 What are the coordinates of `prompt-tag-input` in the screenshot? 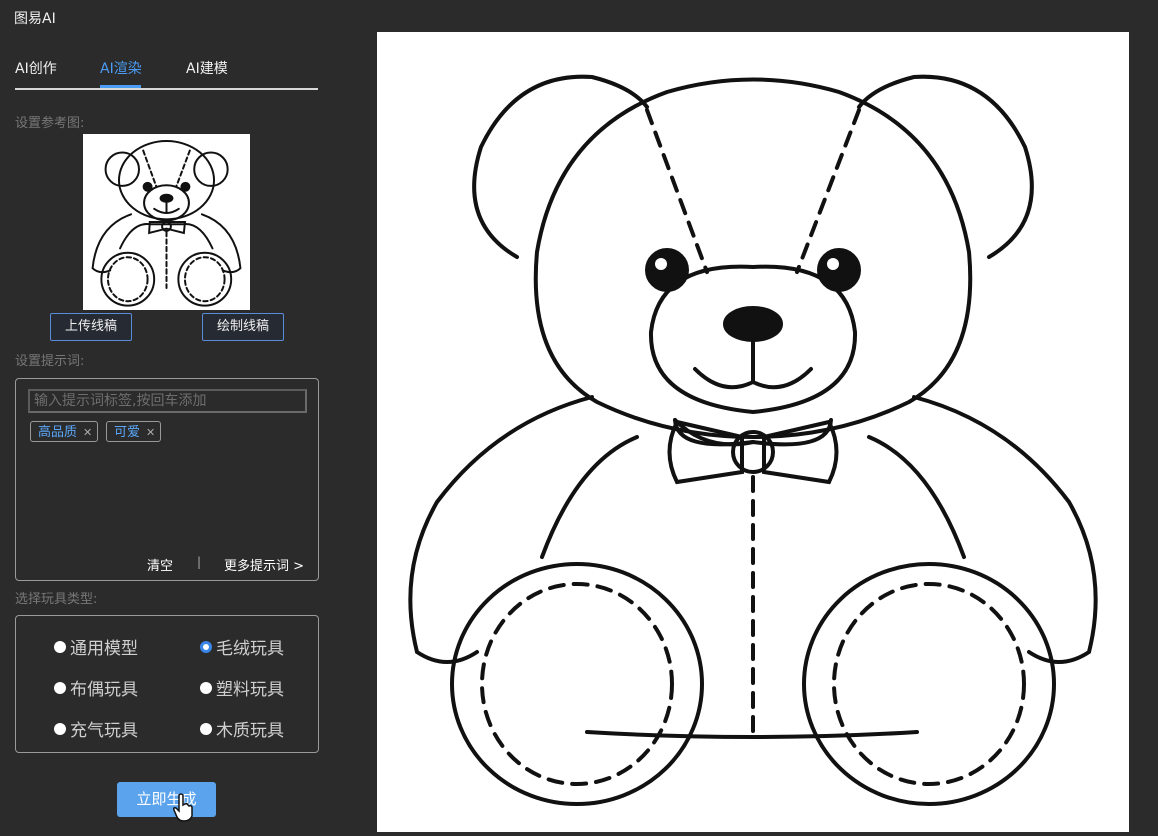 It's located at (167, 401).